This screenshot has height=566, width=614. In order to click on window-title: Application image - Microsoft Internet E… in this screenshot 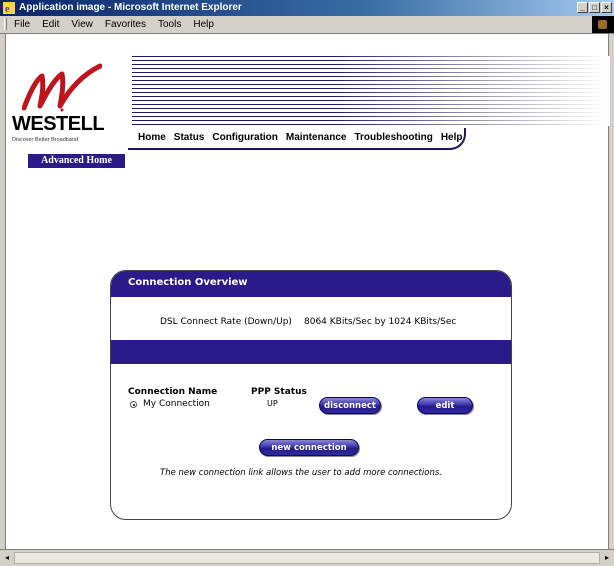, I will do `click(130, 7)`.